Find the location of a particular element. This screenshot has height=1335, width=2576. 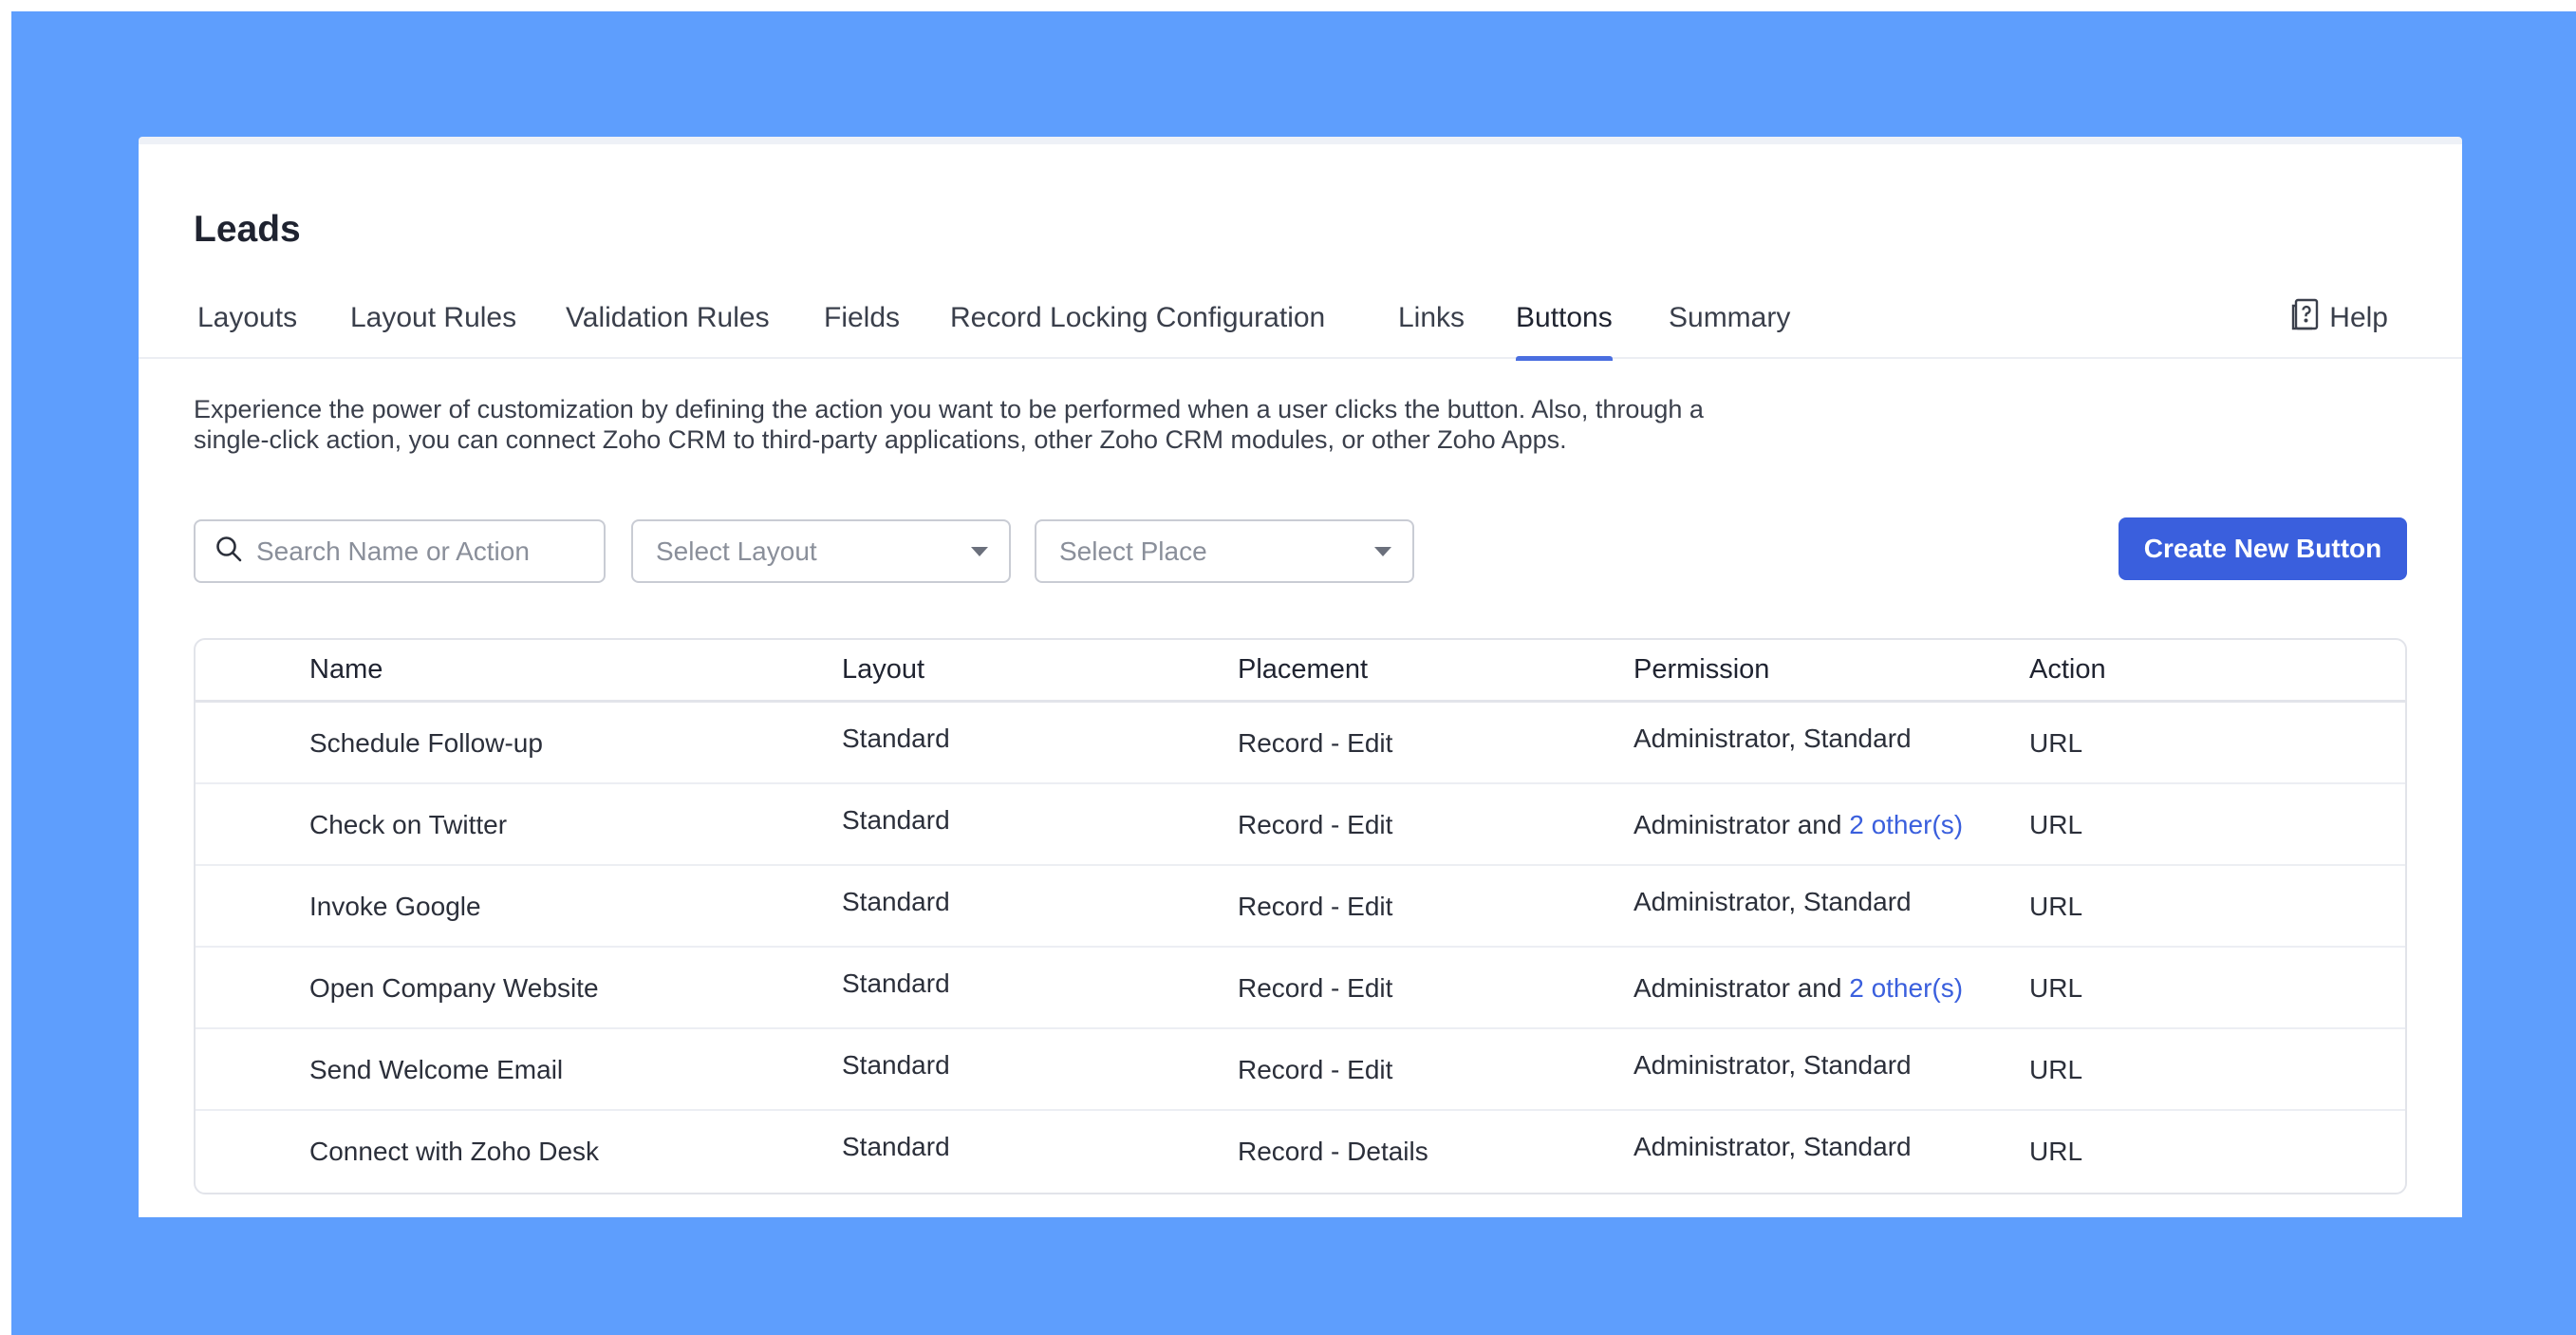

button-name: Invoke Google is located at coordinates (395, 907).